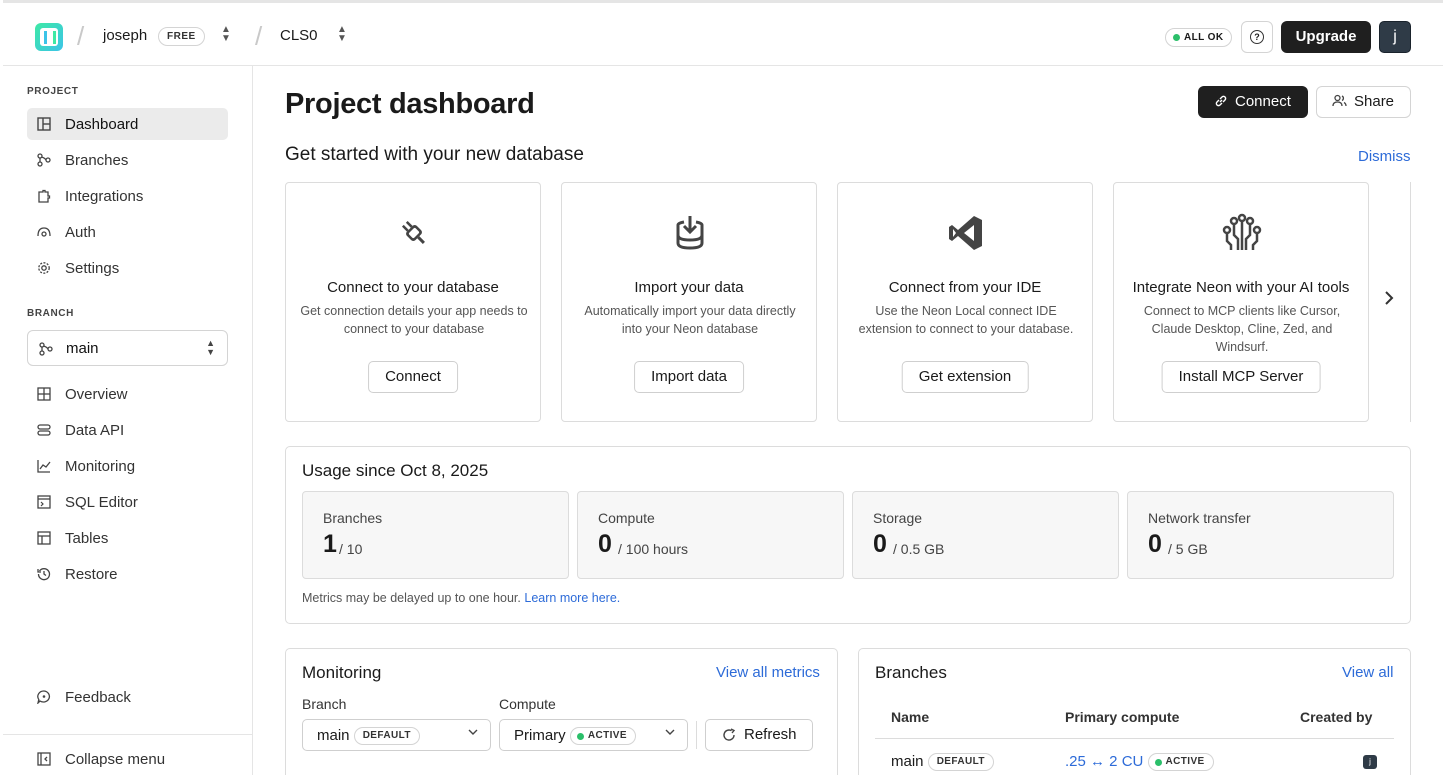 Image resolution: width=1443 pixels, height=775 pixels. What do you see at coordinates (44, 232) in the screenshot?
I see `auth-icon` at bounding box center [44, 232].